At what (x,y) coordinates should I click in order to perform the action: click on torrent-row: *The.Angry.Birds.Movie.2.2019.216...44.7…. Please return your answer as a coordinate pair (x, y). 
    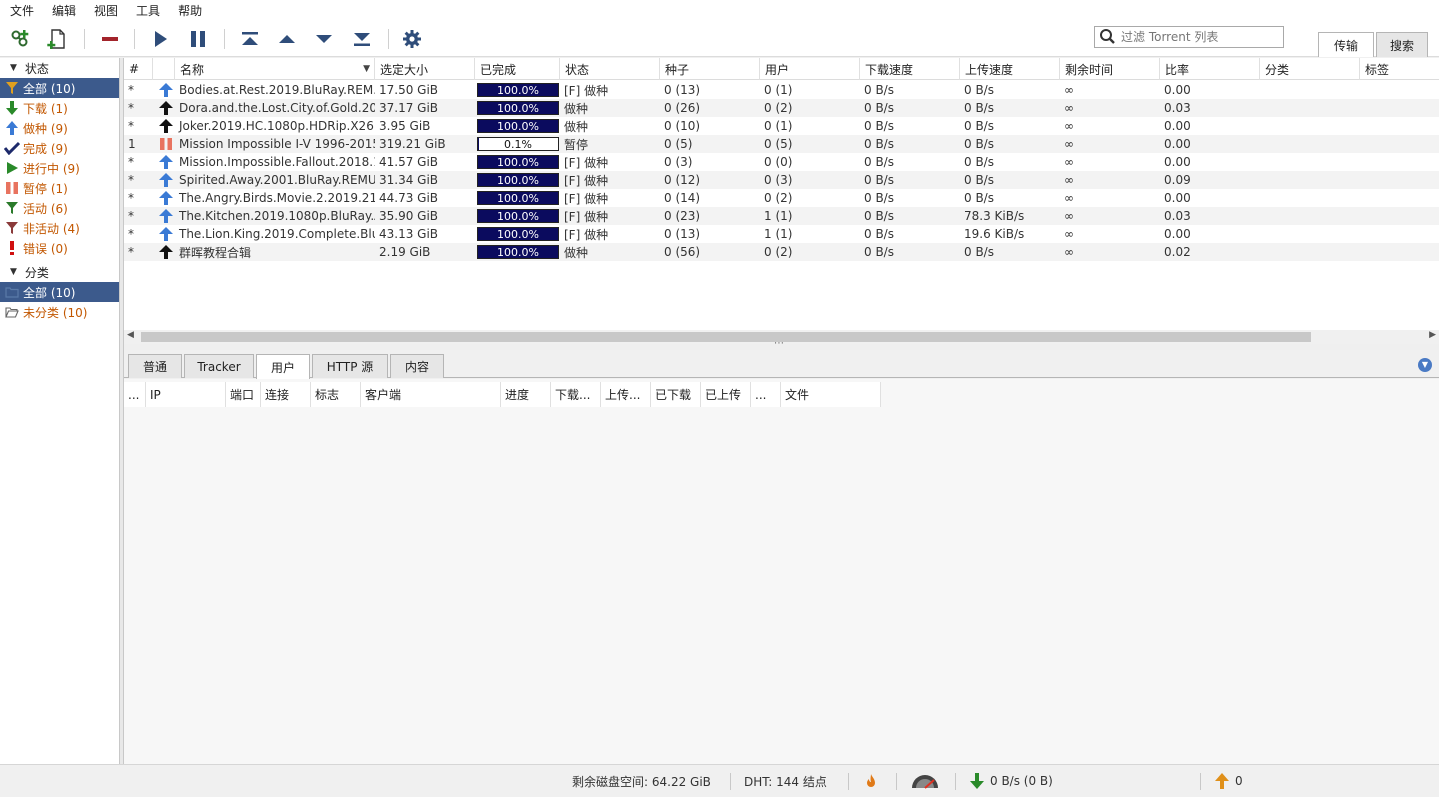
    Looking at the image, I should click on (781, 198).